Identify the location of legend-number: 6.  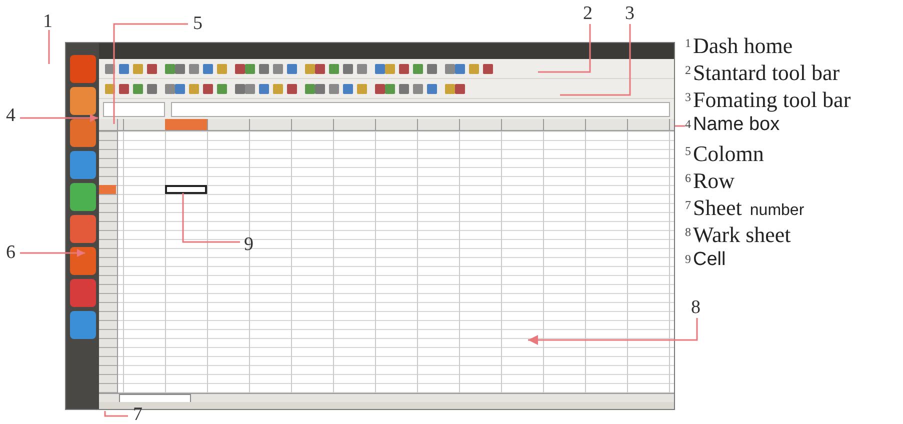
(688, 178).